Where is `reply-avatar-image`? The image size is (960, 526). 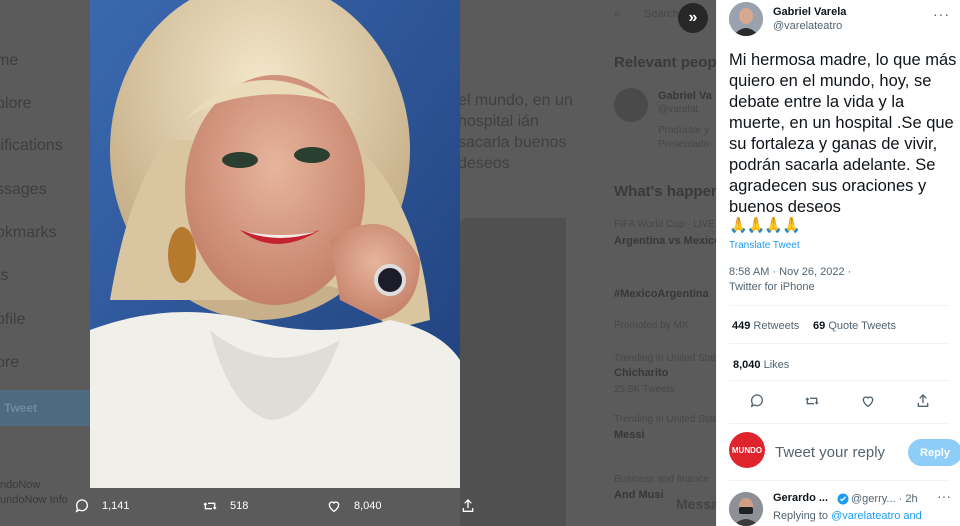
reply-avatar-image is located at coordinates (746, 509).